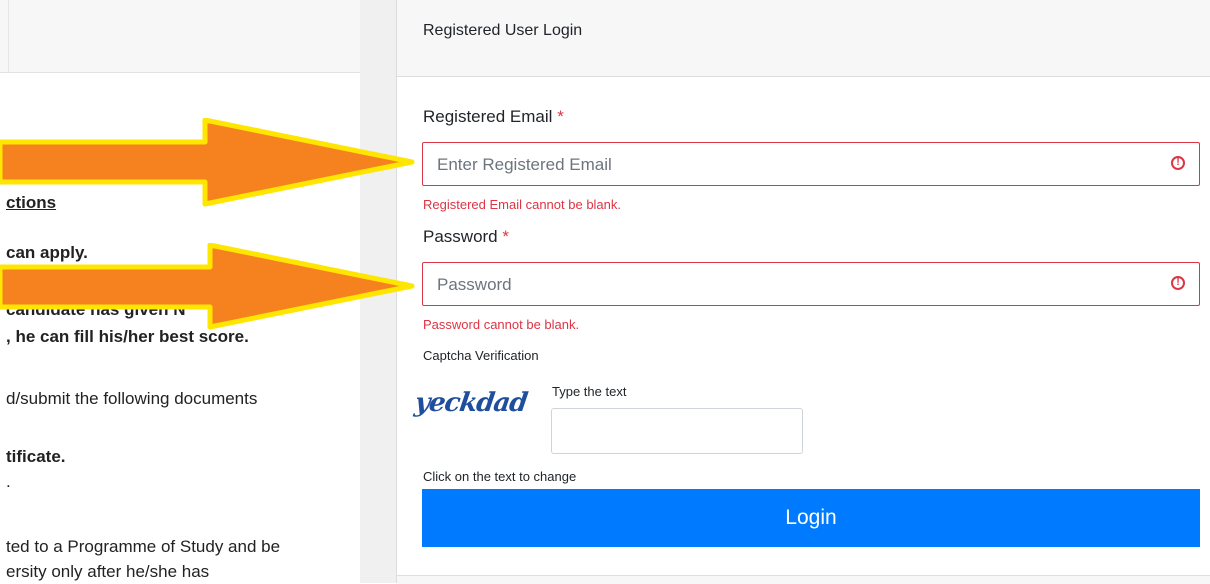 This screenshot has height=584, width=1210. What do you see at coordinates (803, 38) in the screenshot?
I see `login-card-header: Registered User Login` at bounding box center [803, 38].